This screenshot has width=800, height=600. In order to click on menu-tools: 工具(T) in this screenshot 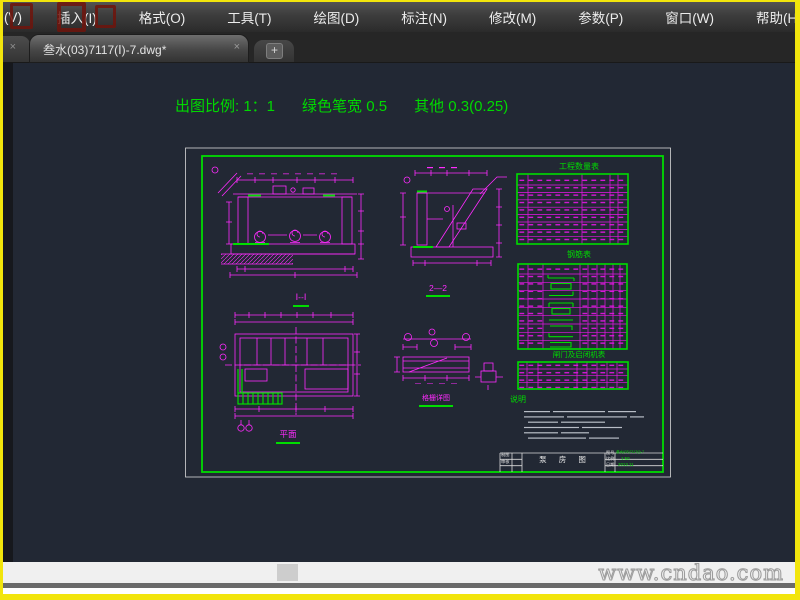, I will do `click(249, 17)`.